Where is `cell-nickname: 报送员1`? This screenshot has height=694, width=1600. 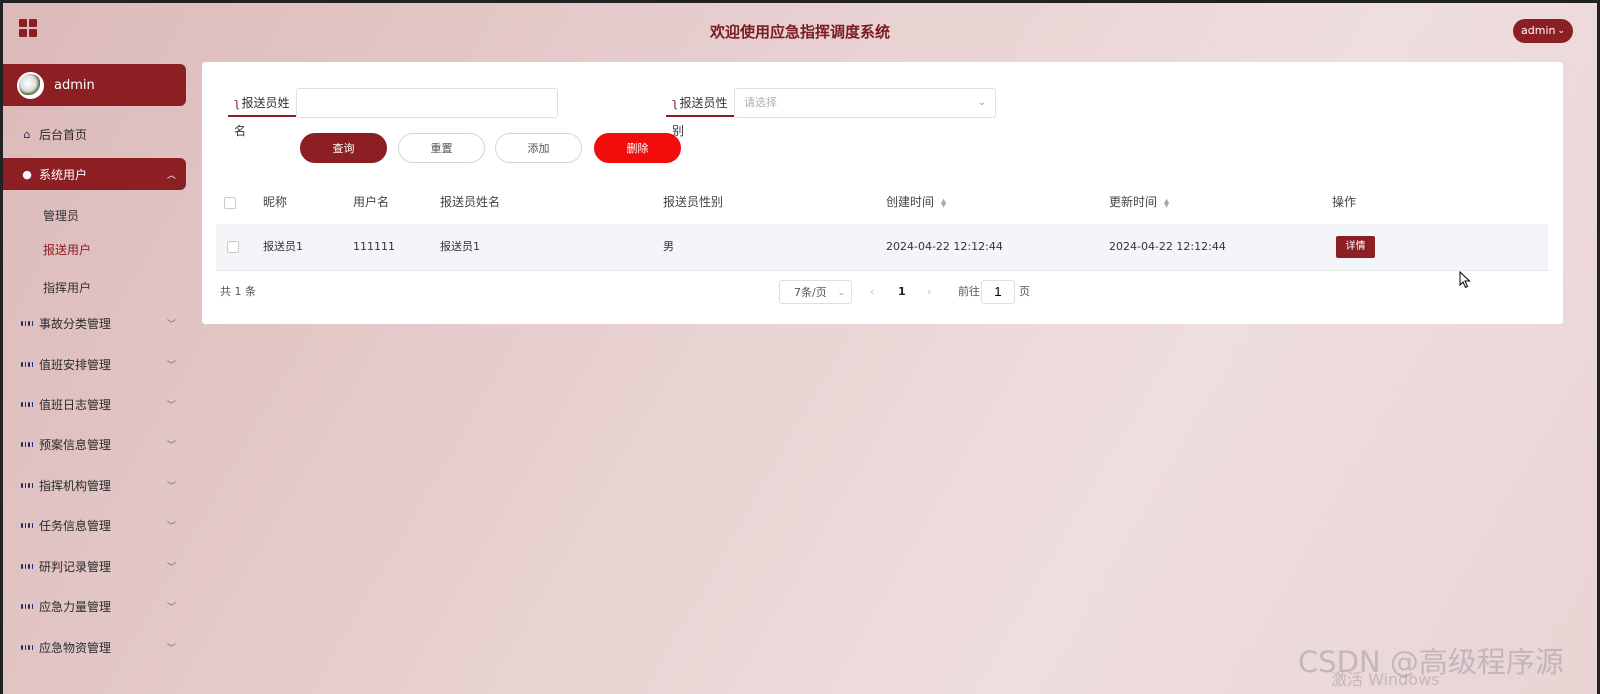 cell-nickname: 报送员1 is located at coordinates (283, 246).